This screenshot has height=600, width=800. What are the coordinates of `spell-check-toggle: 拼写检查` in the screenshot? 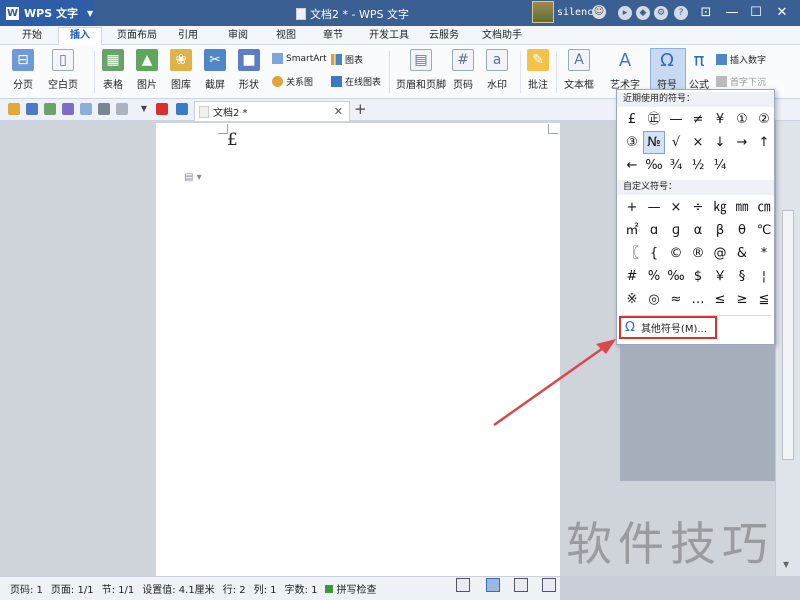 It's located at (350, 588).